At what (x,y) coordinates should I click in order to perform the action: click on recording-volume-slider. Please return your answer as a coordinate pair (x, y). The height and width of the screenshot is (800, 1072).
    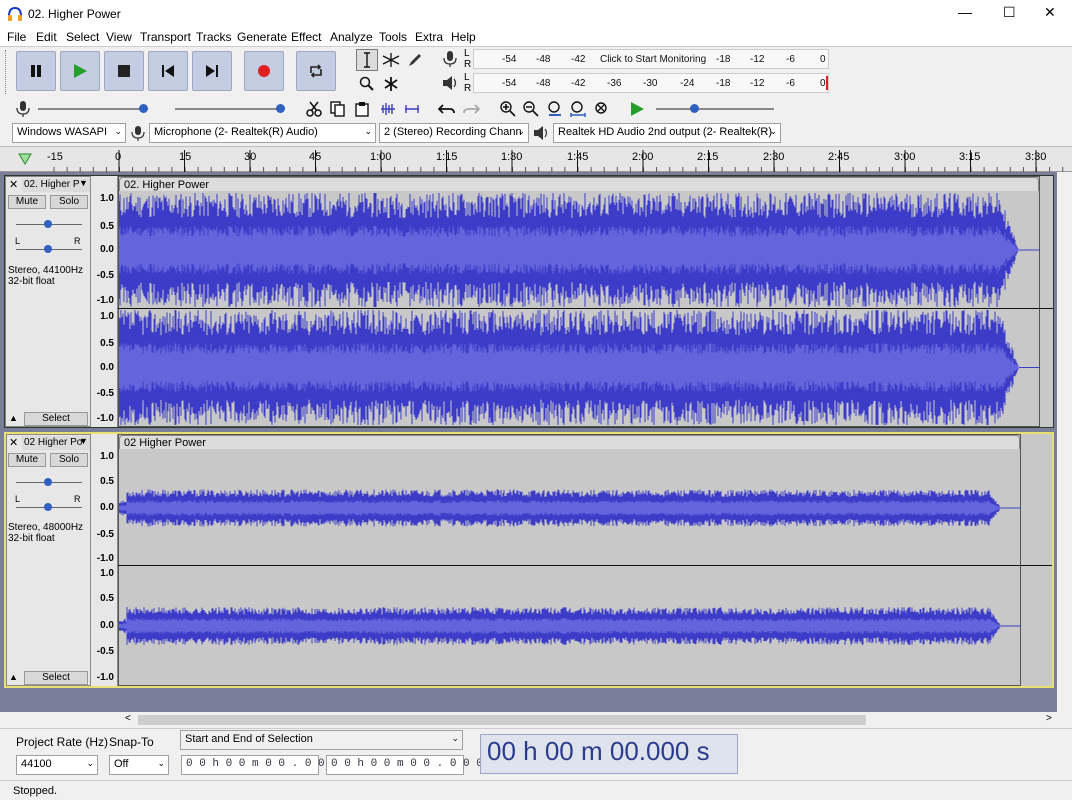
    Looking at the image, I should click on (93, 109).